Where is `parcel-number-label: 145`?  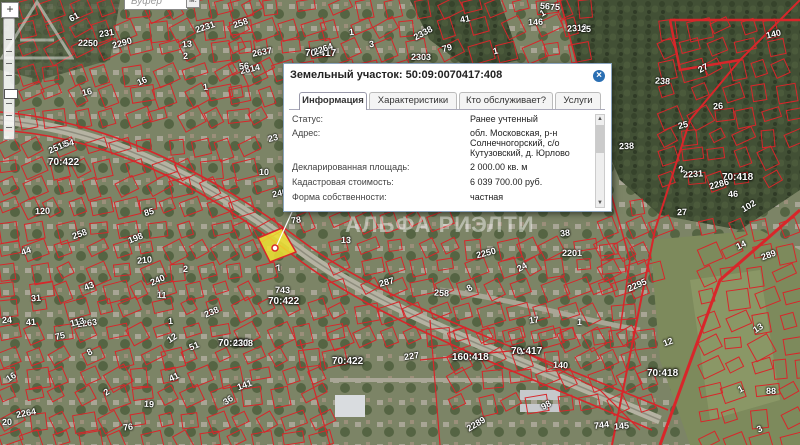 parcel-number-label: 145 is located at coordinates (621, 426).